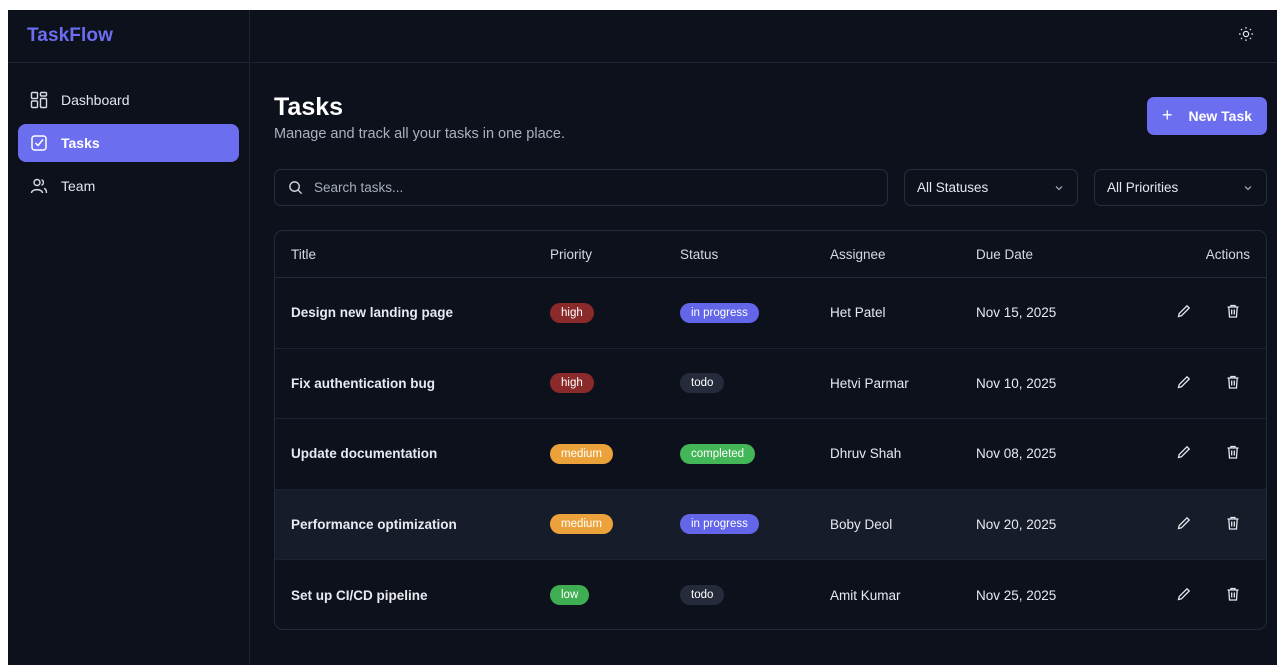 This screenshot has width=1277, height=665. Describe the element at coordinates (1016, 454) in the screenshot. I see `task-due-date: Nov 08, 2025` at that location.